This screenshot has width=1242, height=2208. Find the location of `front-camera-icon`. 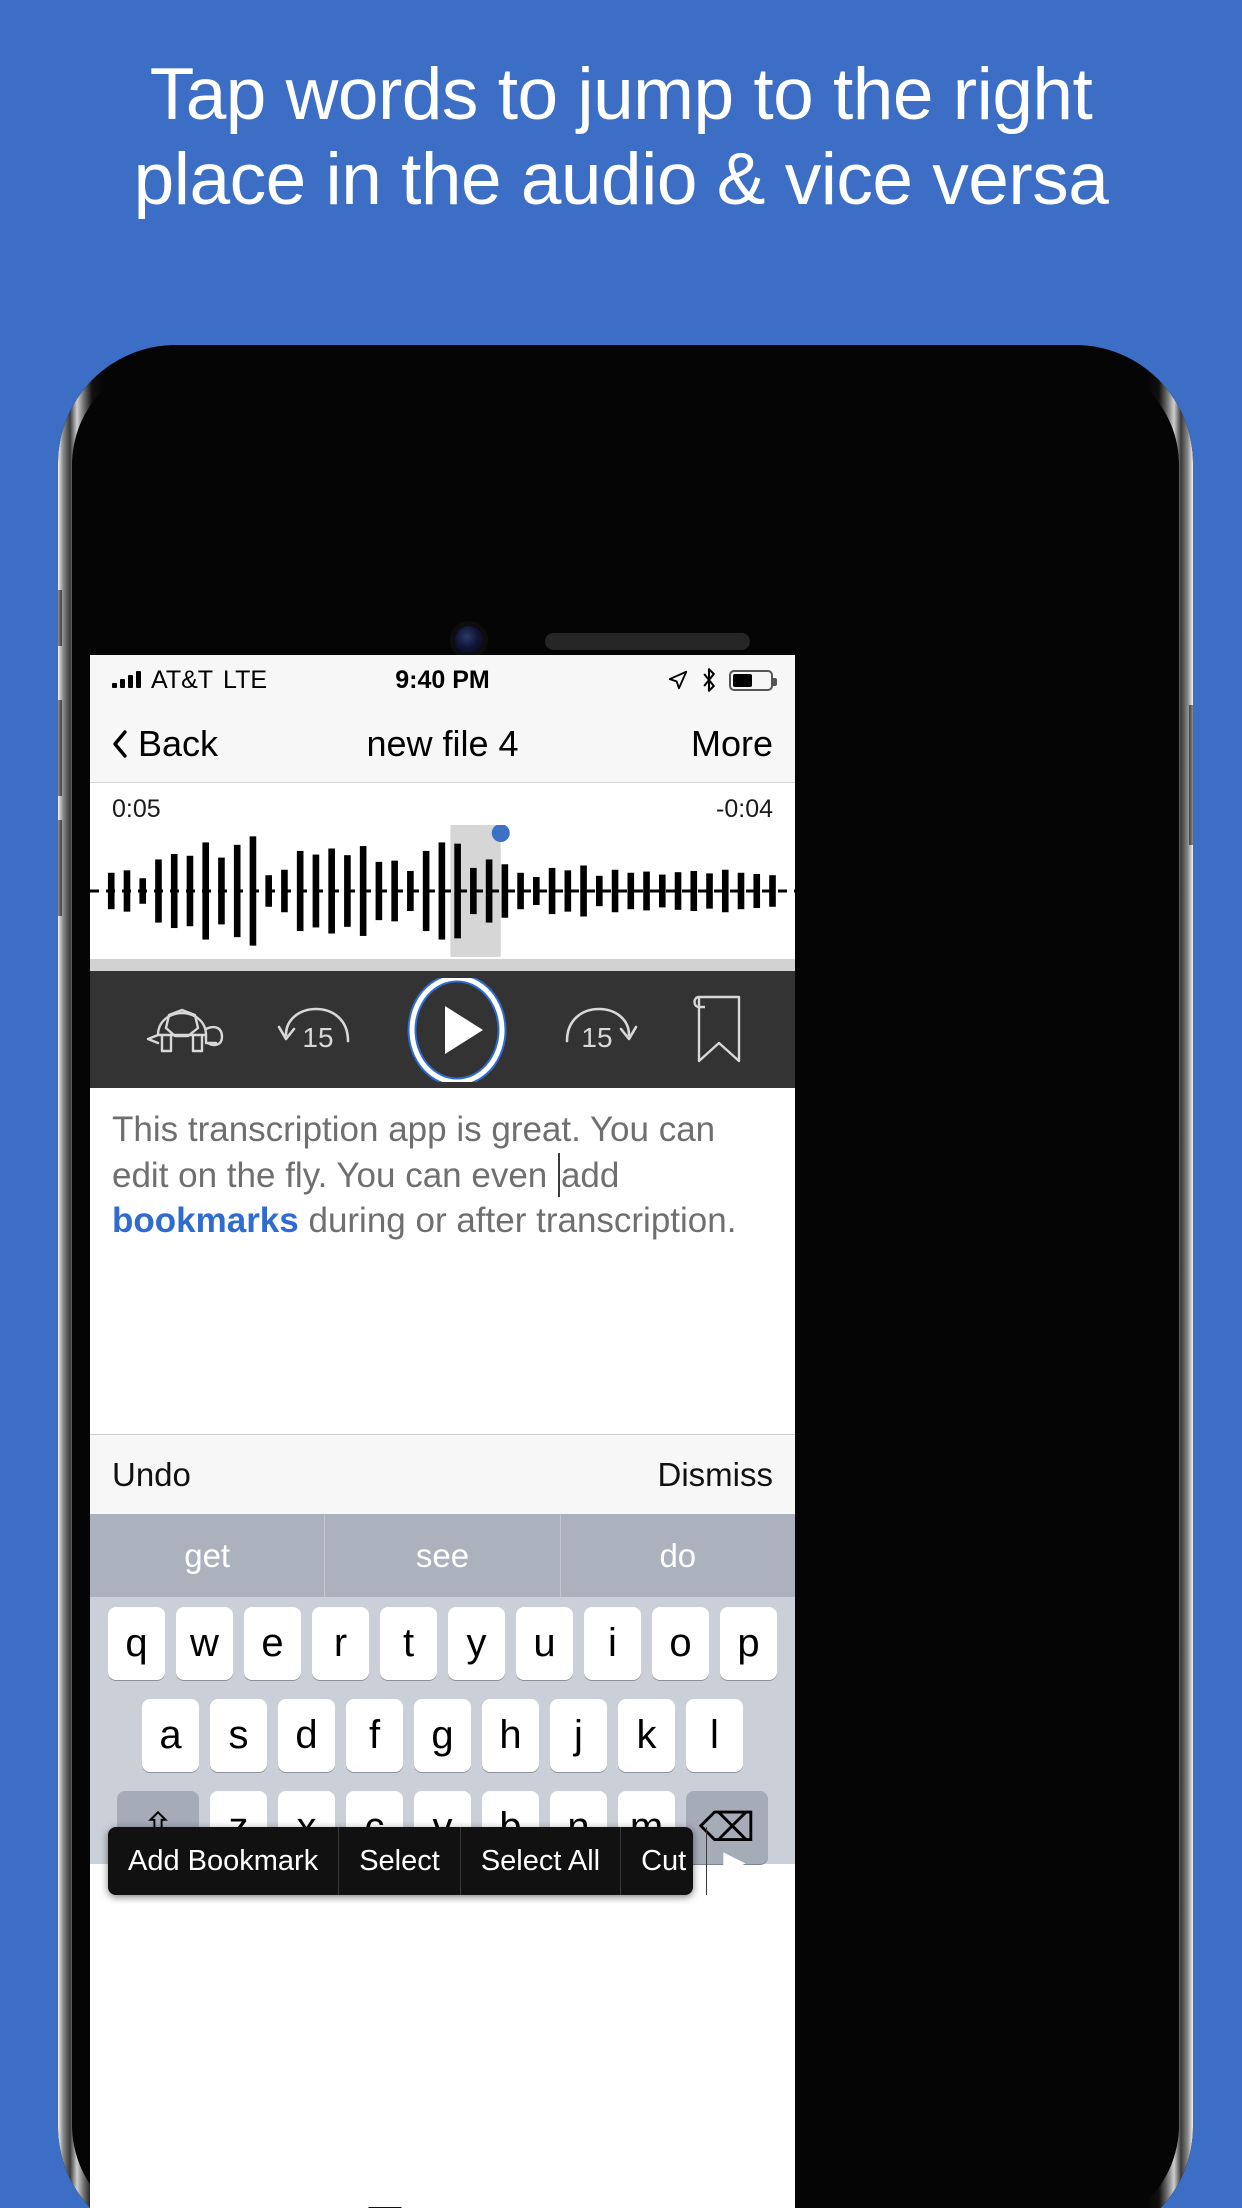

front-camera-icon is located at coordinates (469, 640).